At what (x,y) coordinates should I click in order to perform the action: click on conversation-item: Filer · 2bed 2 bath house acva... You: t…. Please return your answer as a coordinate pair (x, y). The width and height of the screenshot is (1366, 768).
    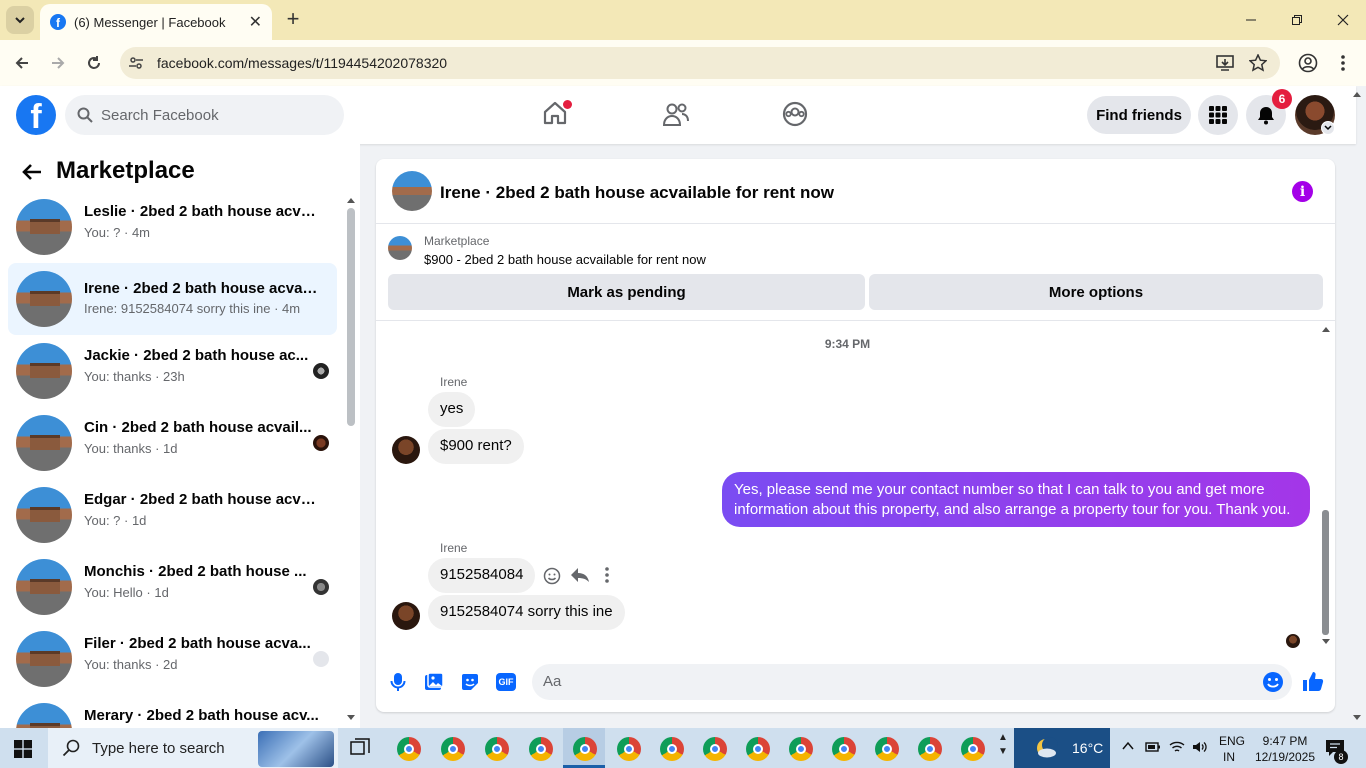
    Looking at the image, I should click on (172, 659).